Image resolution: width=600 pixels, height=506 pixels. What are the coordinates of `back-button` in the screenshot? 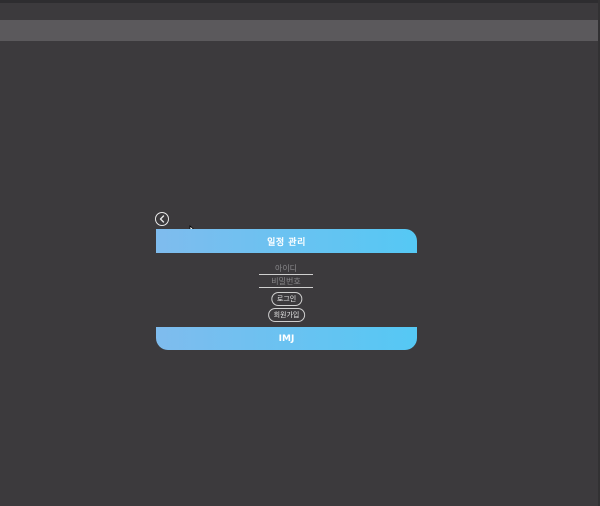 It's located at (162, 219).